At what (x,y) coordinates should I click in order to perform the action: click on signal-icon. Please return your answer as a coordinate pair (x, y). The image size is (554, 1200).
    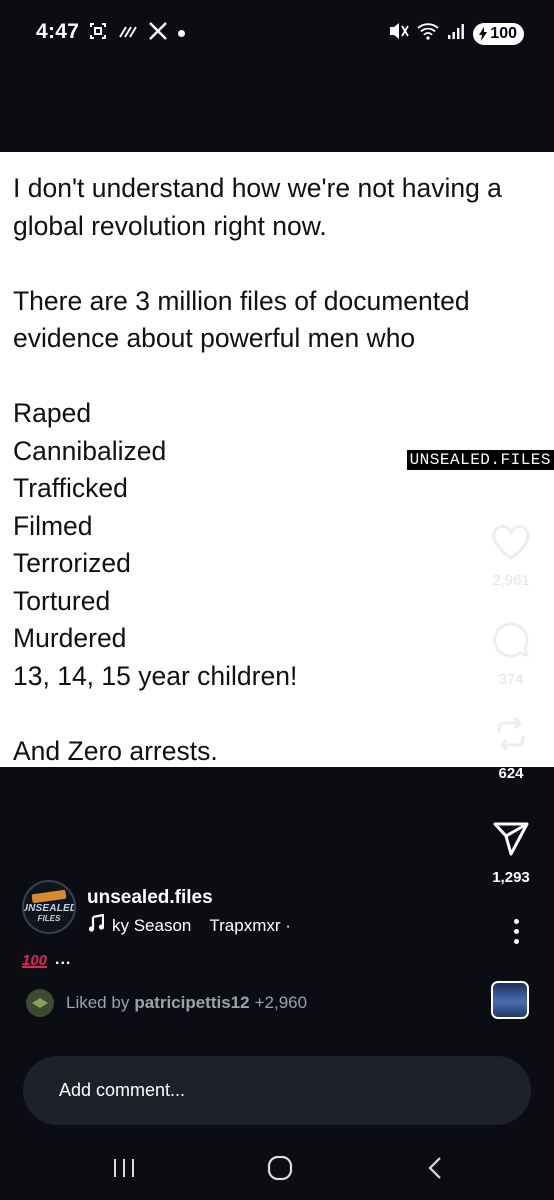
    Looking at the image, I should click on (456, 33).